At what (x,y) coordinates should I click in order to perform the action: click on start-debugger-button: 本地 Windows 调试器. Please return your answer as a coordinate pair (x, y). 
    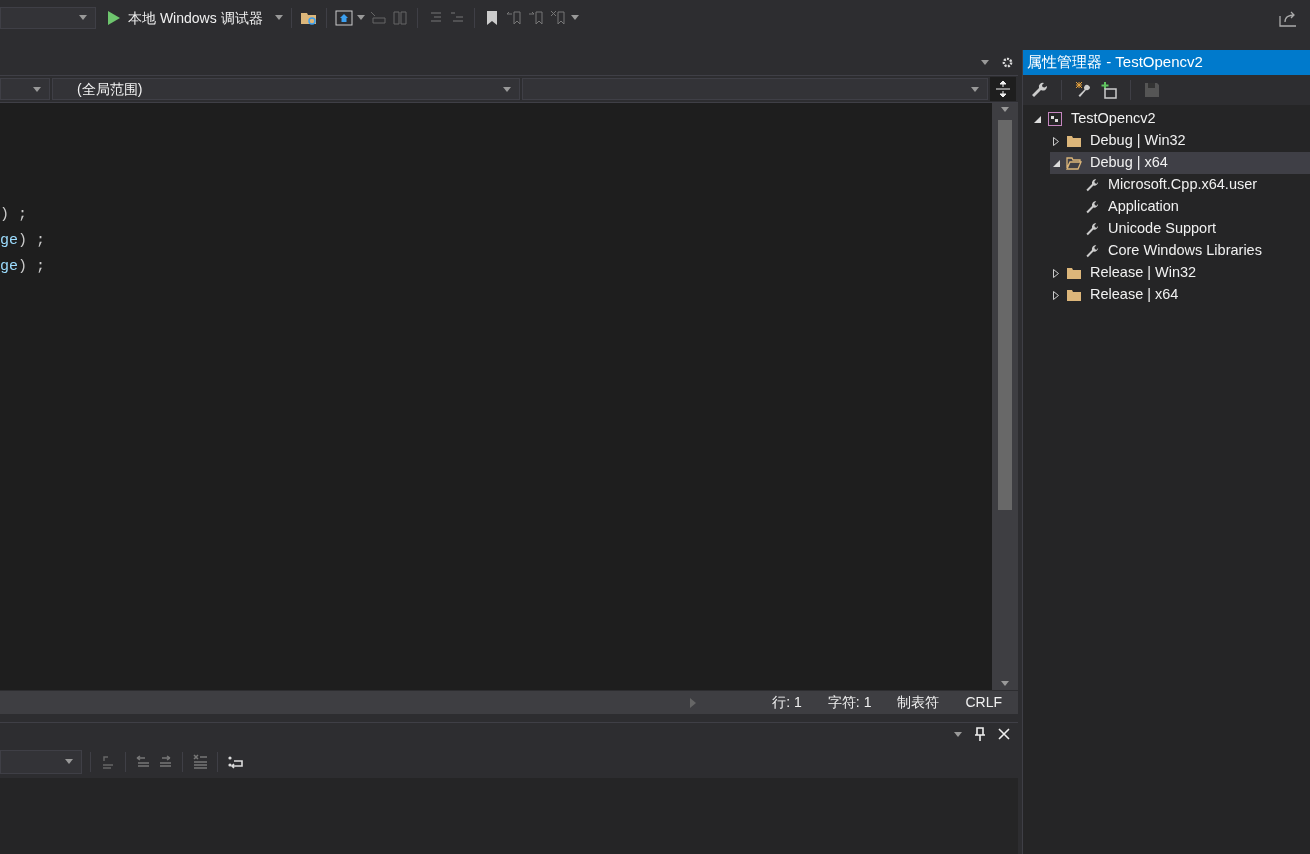
    Looking at the image, I should click on (185, 17).